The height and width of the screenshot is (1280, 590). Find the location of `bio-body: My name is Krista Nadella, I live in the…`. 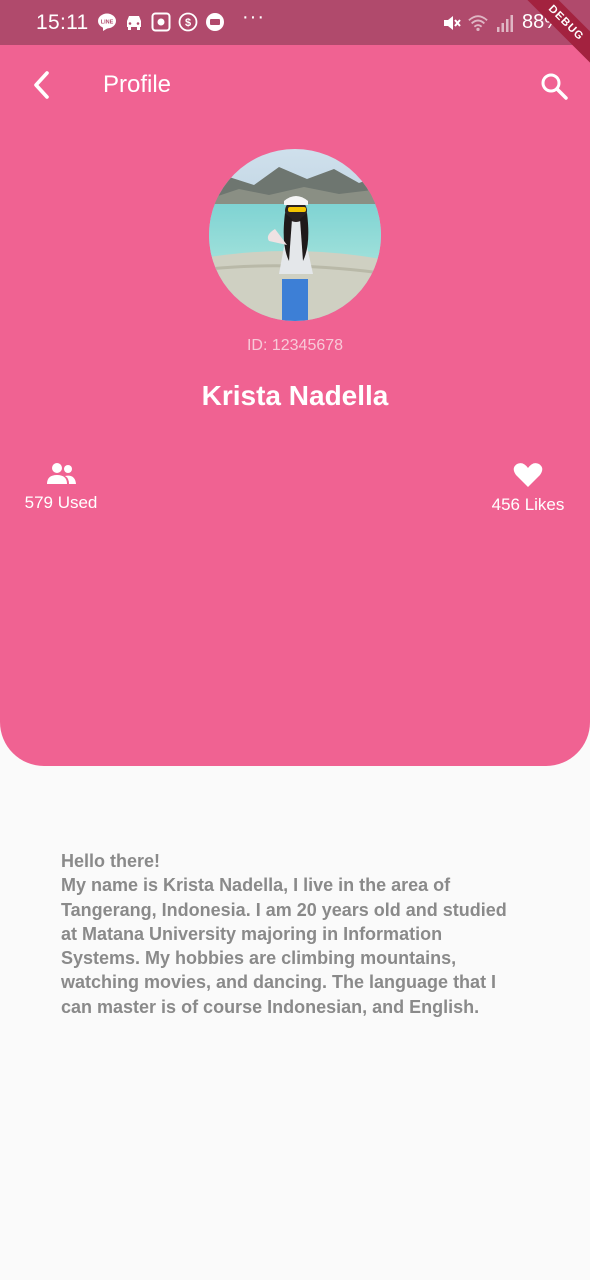

bio-body: My name is Krista Nadella, I live in the… is located at coordinates (284, 946).